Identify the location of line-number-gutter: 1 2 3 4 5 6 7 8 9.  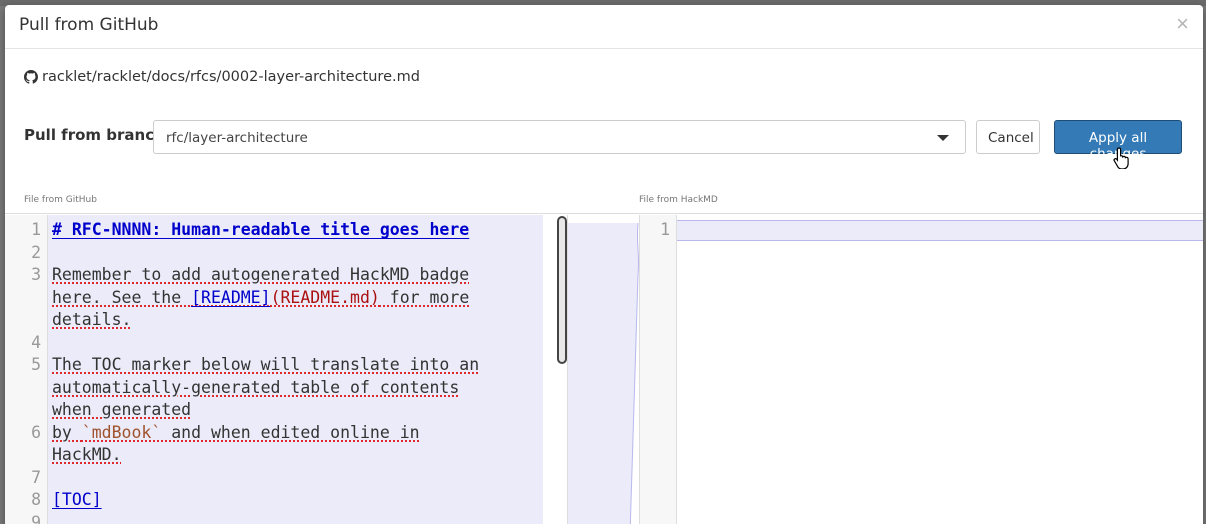
(26, 369).